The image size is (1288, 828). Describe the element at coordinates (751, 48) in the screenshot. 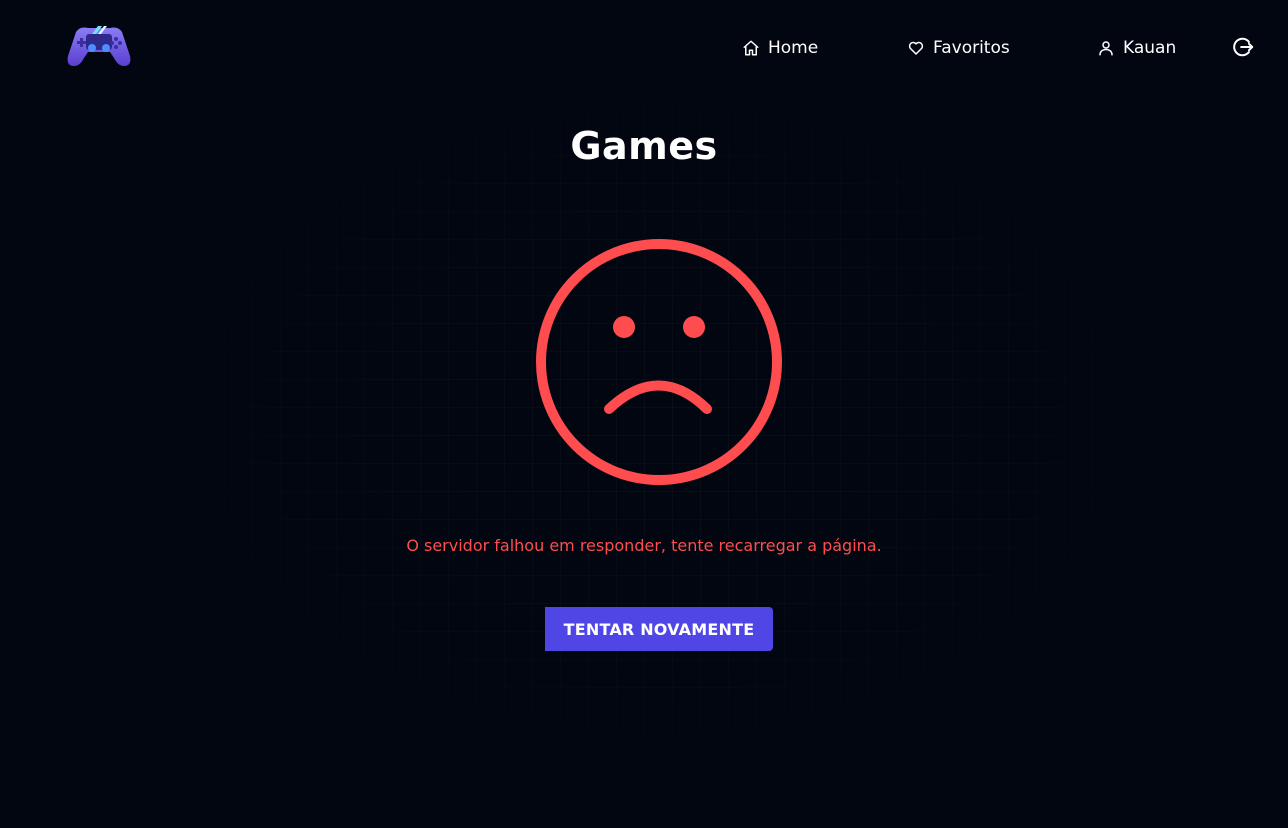

I see `home-icon` at that location.